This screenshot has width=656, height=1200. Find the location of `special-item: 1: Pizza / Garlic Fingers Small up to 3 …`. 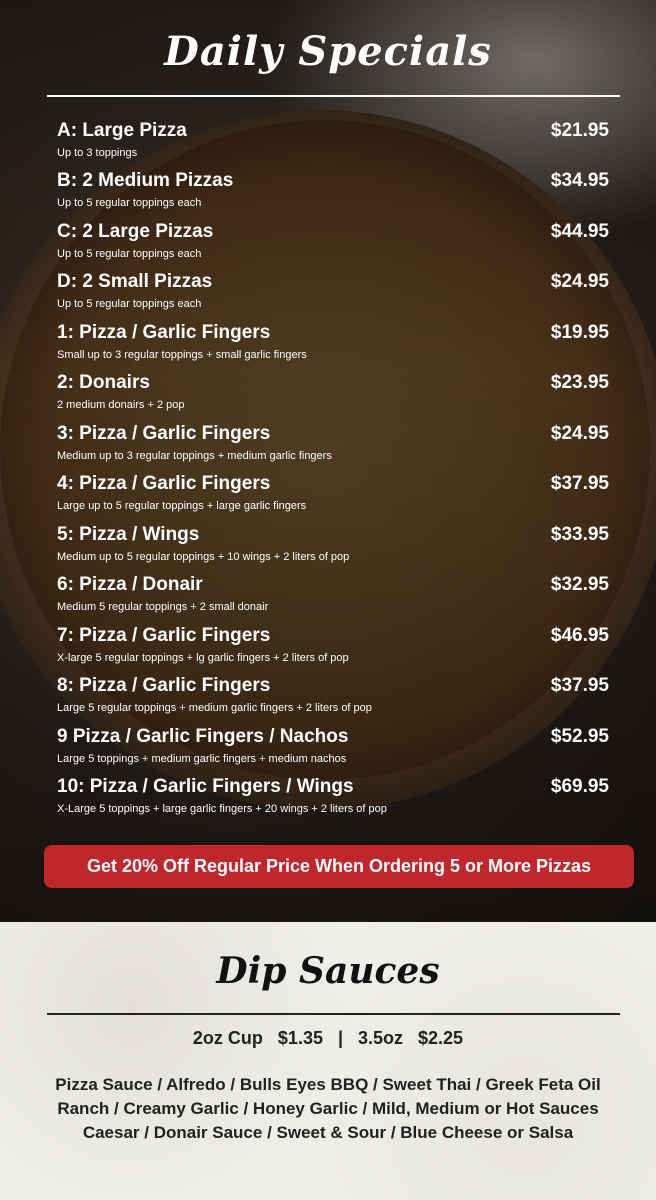

special-item: 1: Pizza / Garlic Fingers Small up to 3 … is located at coordinates (337, 345).